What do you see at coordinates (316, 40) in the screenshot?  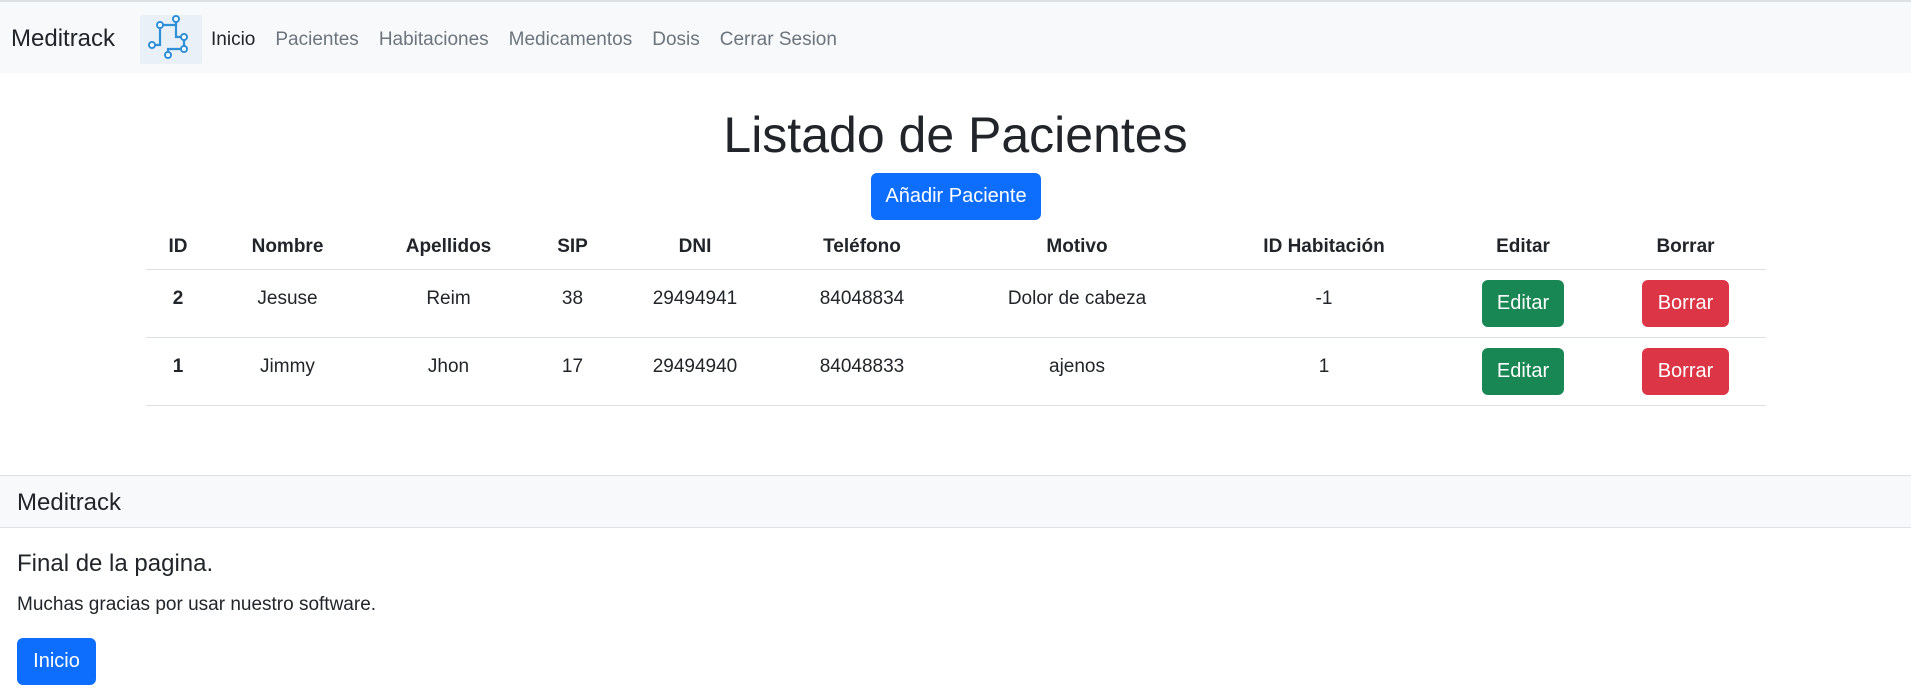 I see `nav-link-pacientes: Pacientes` at bounding box center [316, 40].